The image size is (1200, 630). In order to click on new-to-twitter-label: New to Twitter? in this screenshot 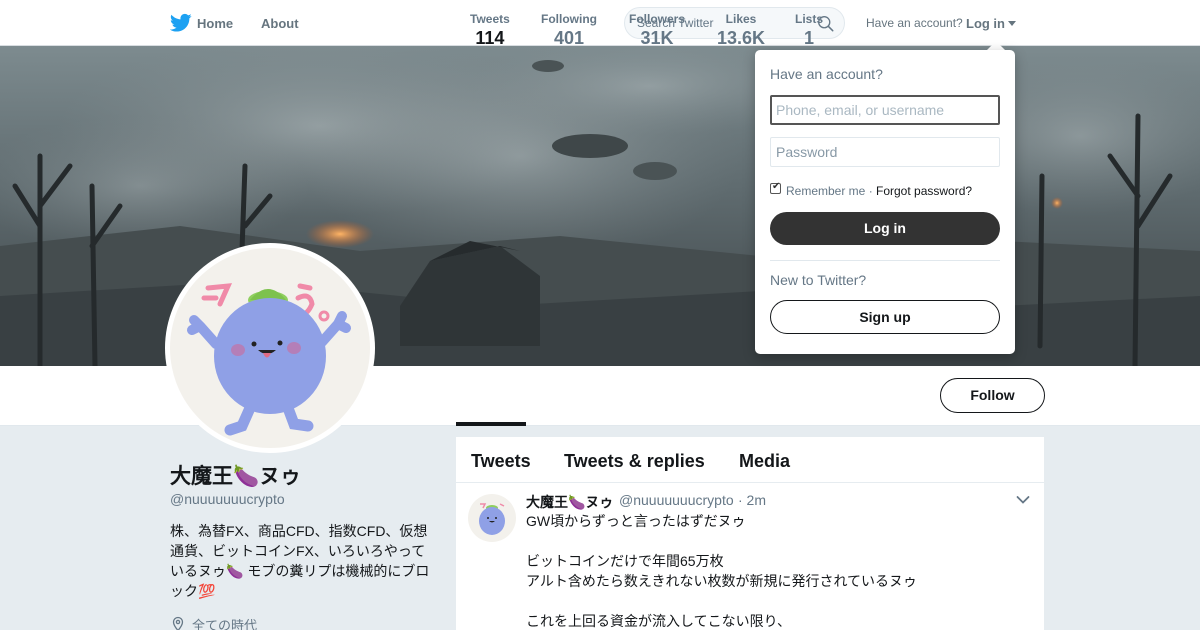, I will do `click(818, 280)`.